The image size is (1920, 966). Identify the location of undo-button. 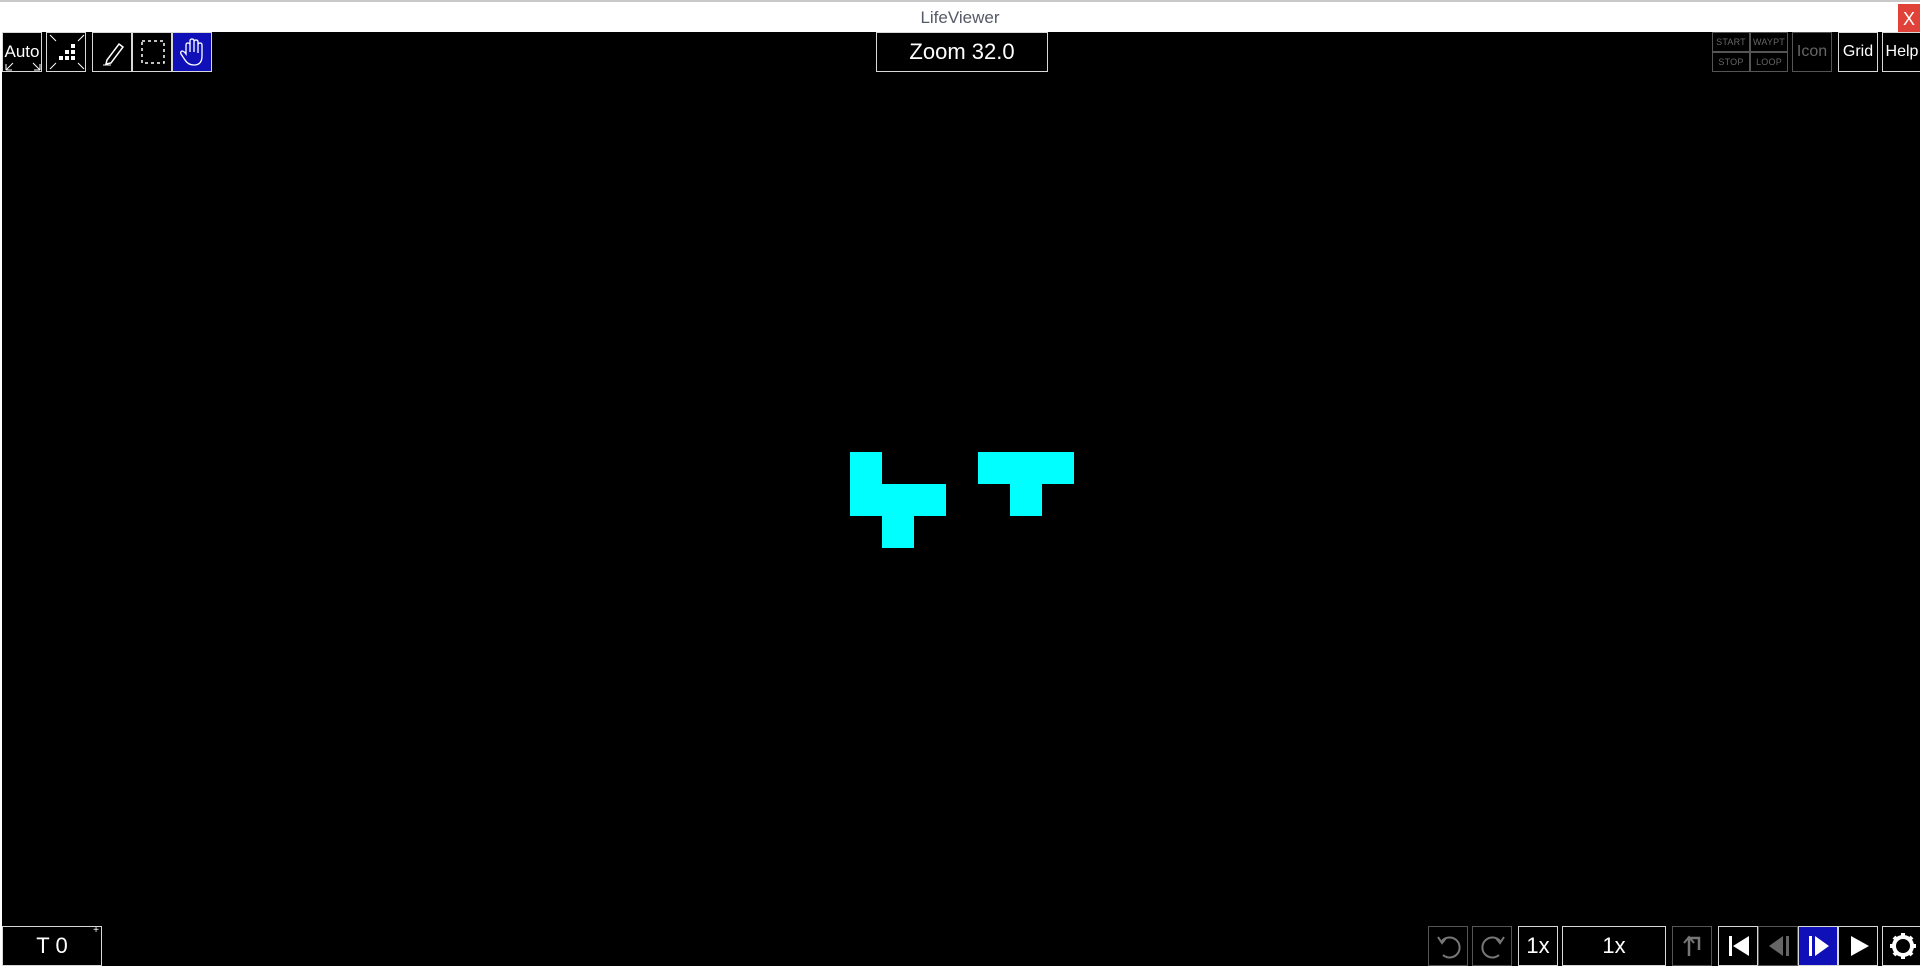
(1448, 946).